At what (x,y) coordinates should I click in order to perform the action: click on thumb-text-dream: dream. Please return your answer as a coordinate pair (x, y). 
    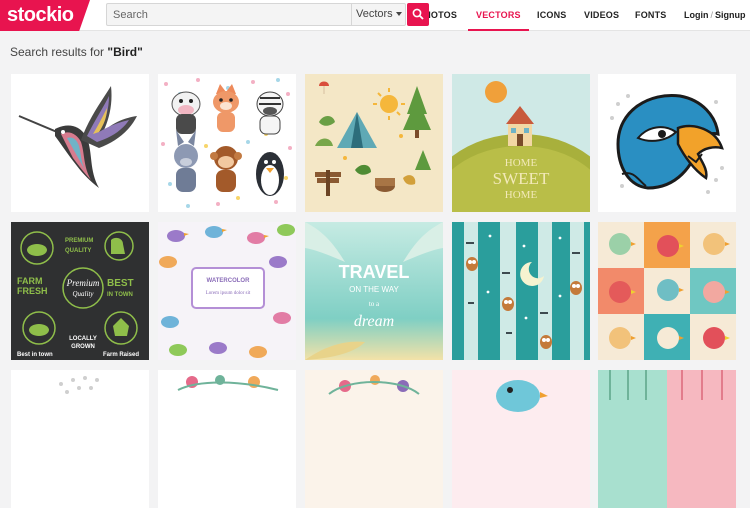
    Looking at the image, I should click on (374, 321).